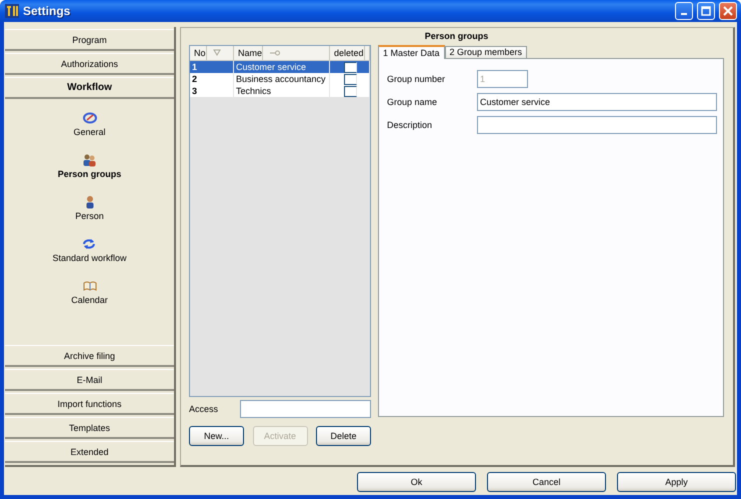 The width and height of the screenshot is (741, 499). I want to click on close-icon, so click(728, 11).